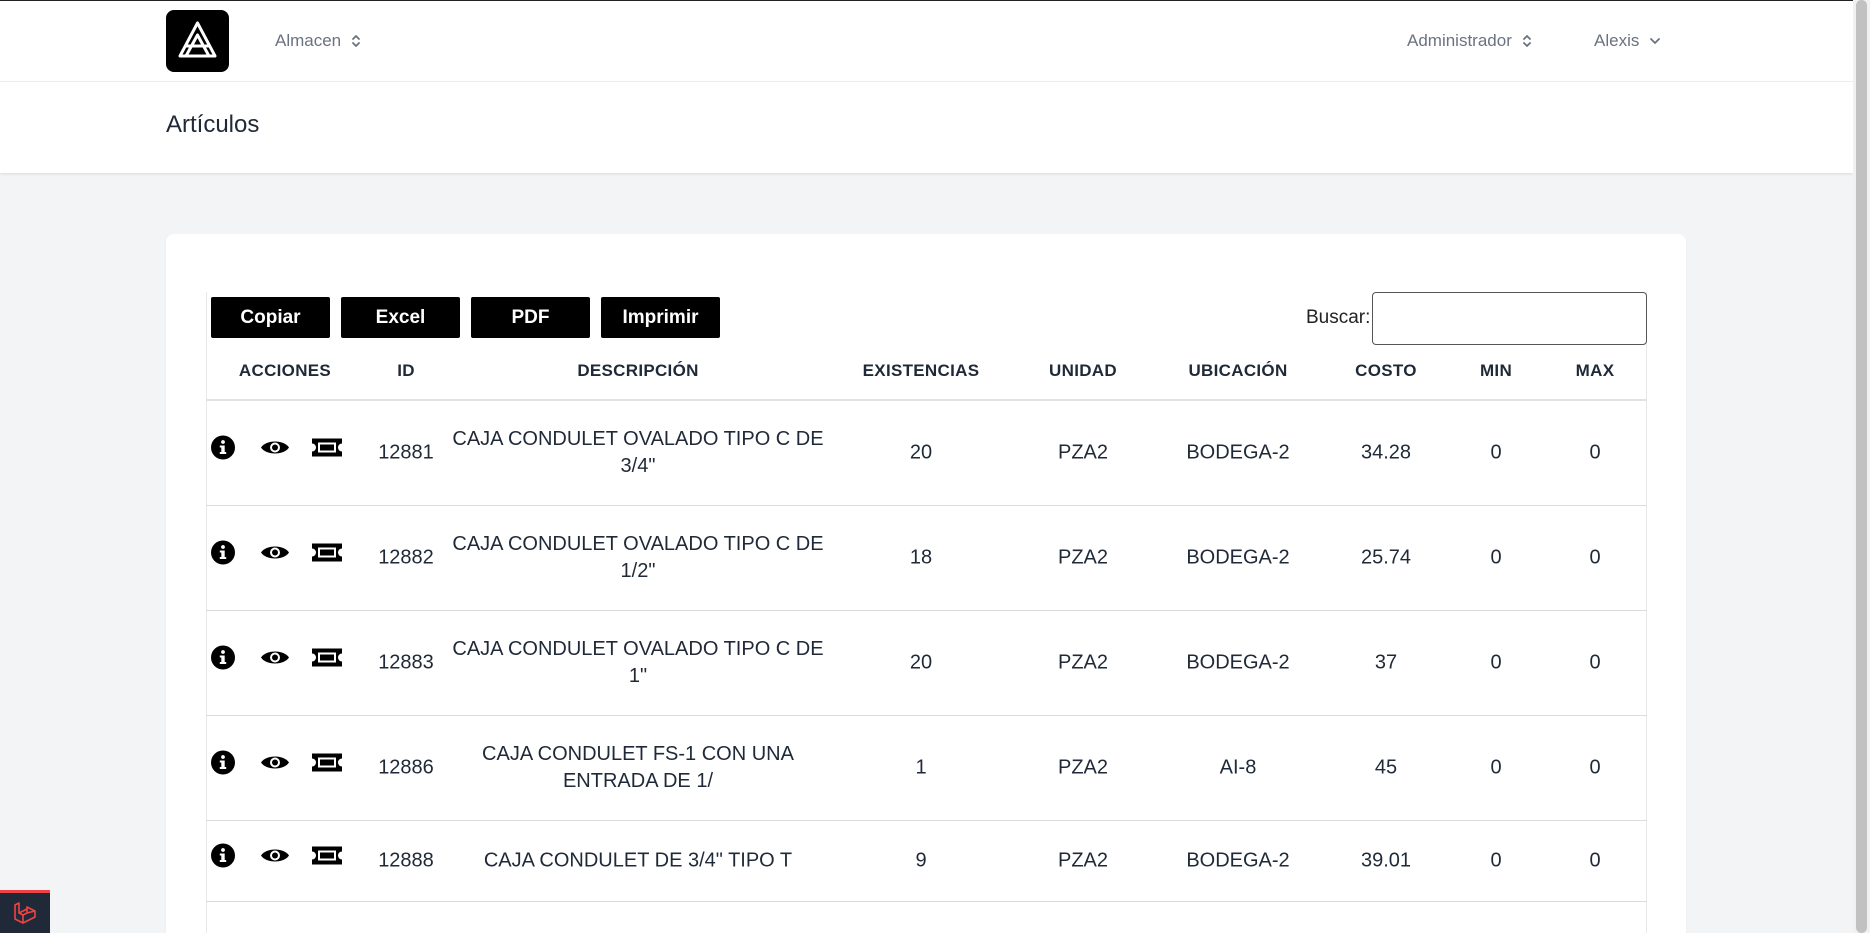 The width and height of the screenshot is (1870, 933). What do you see at coordinates (1496, 371) in the screenshot?
I see `column-header-7: MIN` at bounding box center [1496, 371].